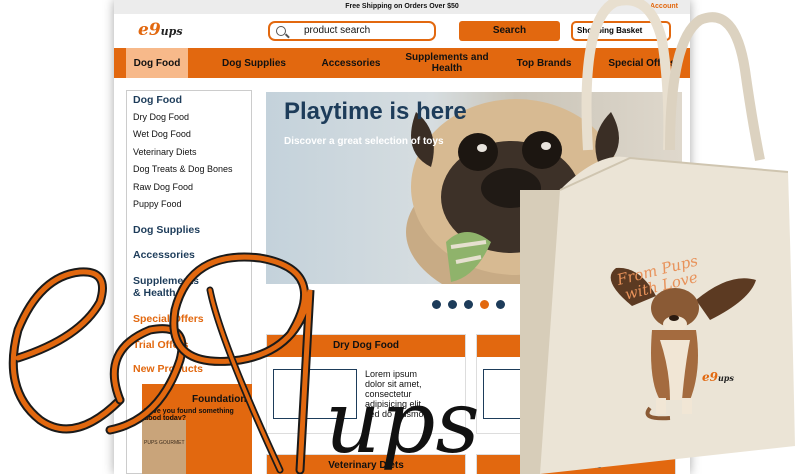 The width and height of the screenshot is (800, 474). Describe the element at coordinates (160, 30) in the screenshot. I see `site-logo: e9ups` at that location.